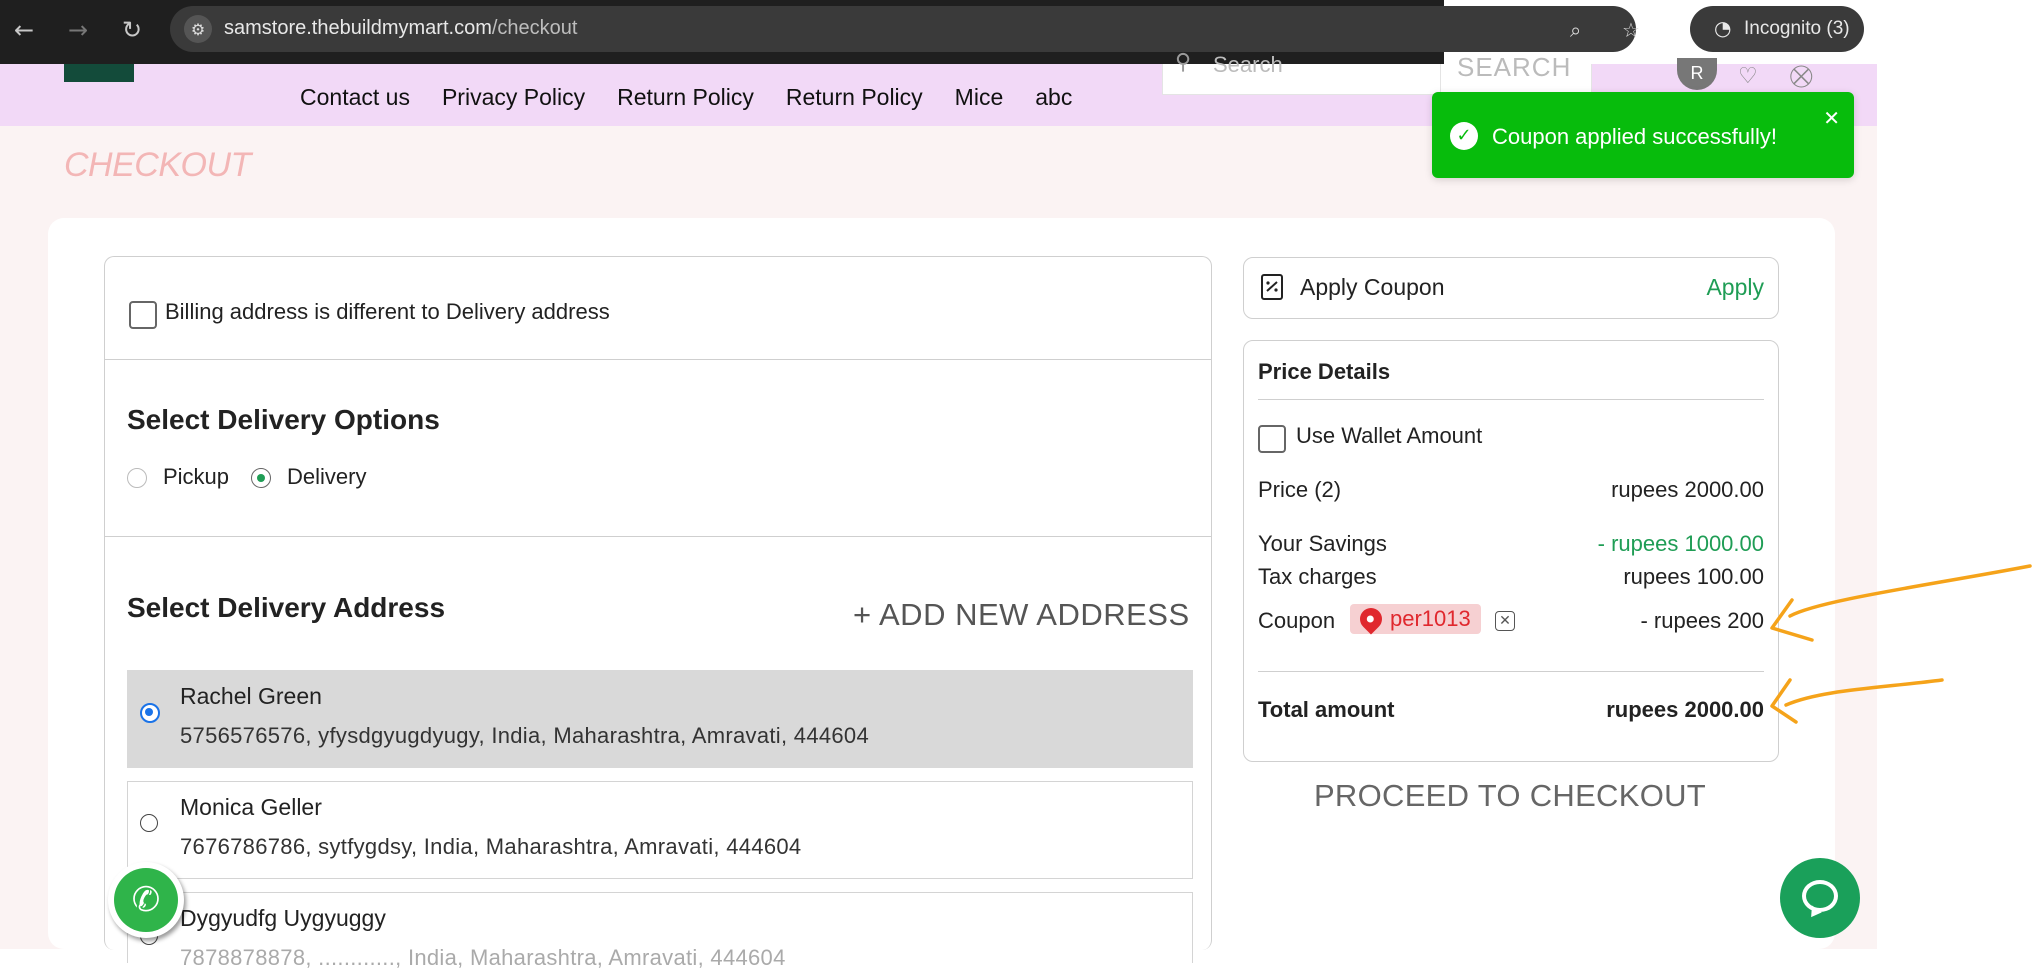  What do you see at coordinates (1797, 28) in the screenshot?
I see `incognito-label: Incognito (3)` at bounding box center [1797, 28].